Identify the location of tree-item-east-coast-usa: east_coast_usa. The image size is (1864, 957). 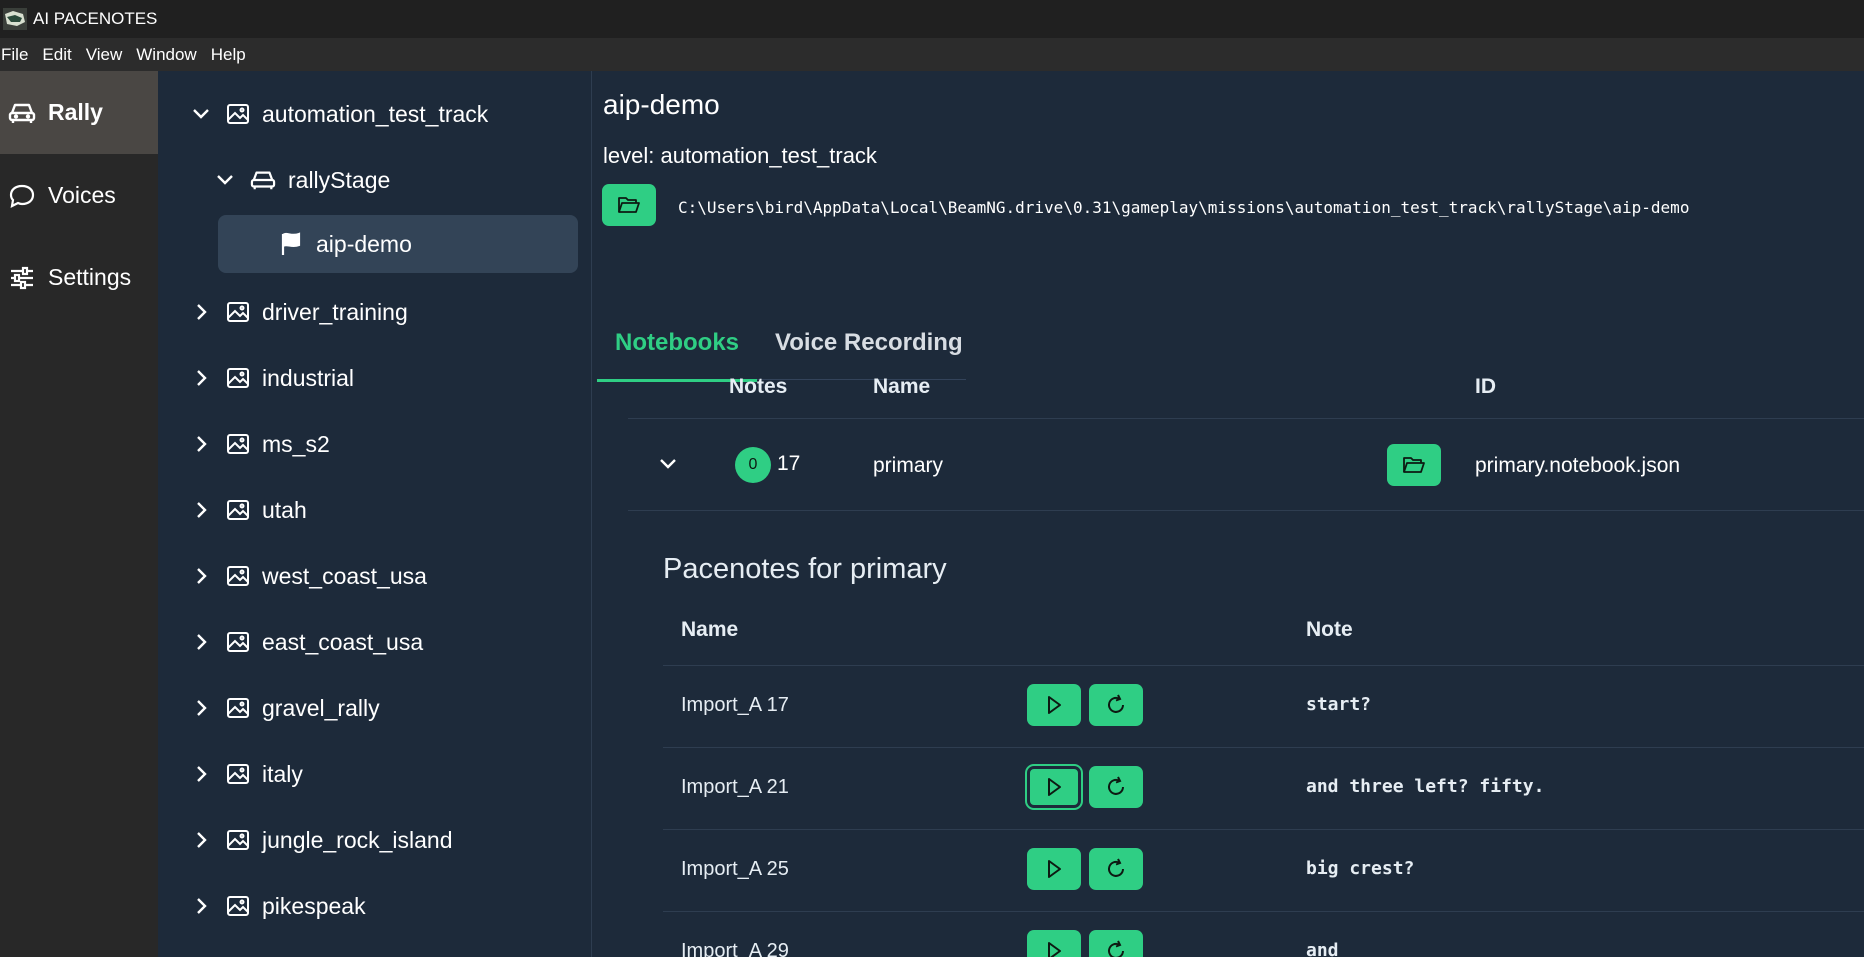
(305, 642).